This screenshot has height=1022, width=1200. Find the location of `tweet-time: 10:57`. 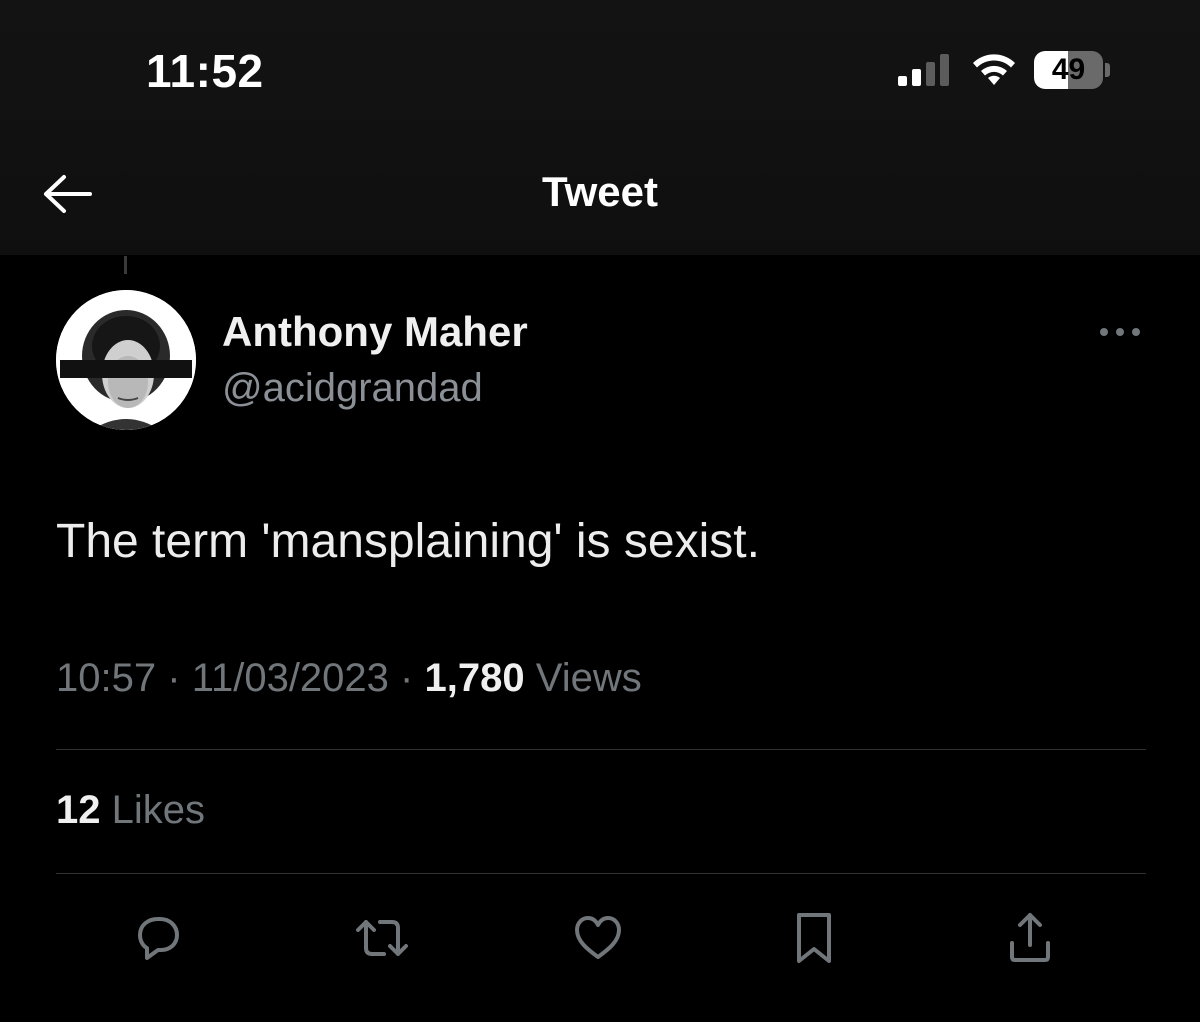

tweet-time: 10:57 is located at coordinates (106, 678).